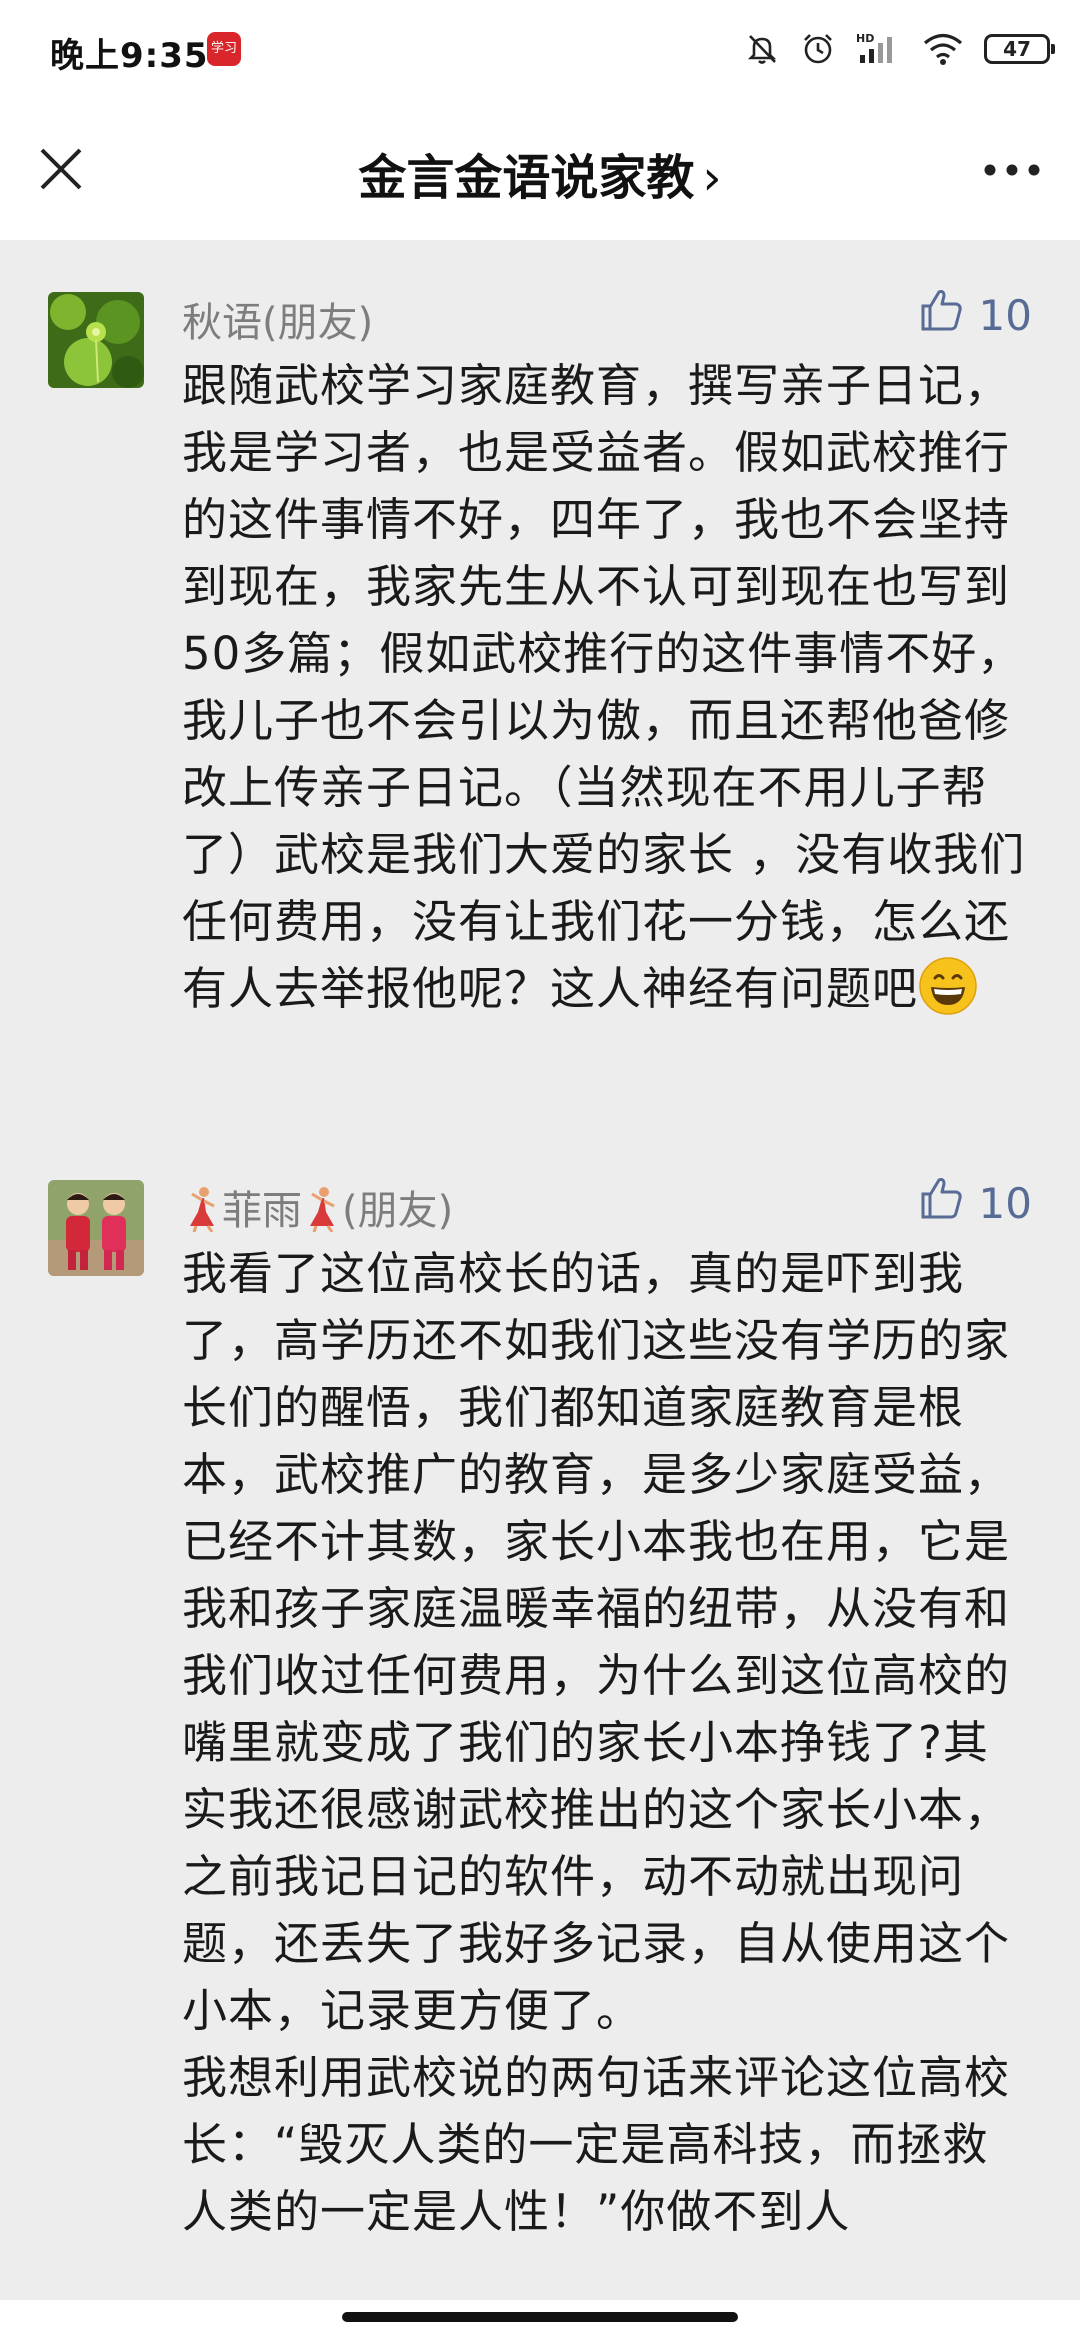  What do you see at coordinates (762, 49) in the screenshot?
I see `mute-icon` at bounding box center [762, 49].